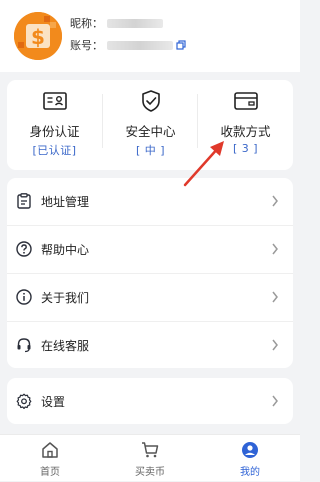 Image resolution: width=320 pixels, height=482 pixels. I want to click on tab-label: 首页, so click(50, 472).